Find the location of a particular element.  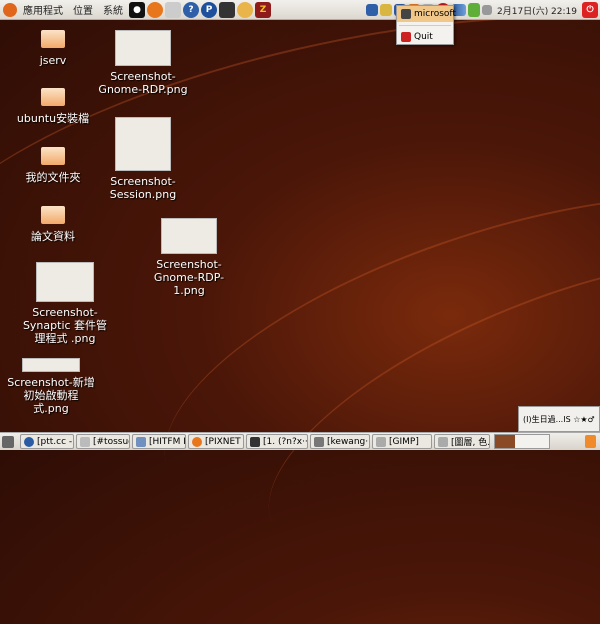

power-icon: ⏻ is located at coordinates (590, 10).